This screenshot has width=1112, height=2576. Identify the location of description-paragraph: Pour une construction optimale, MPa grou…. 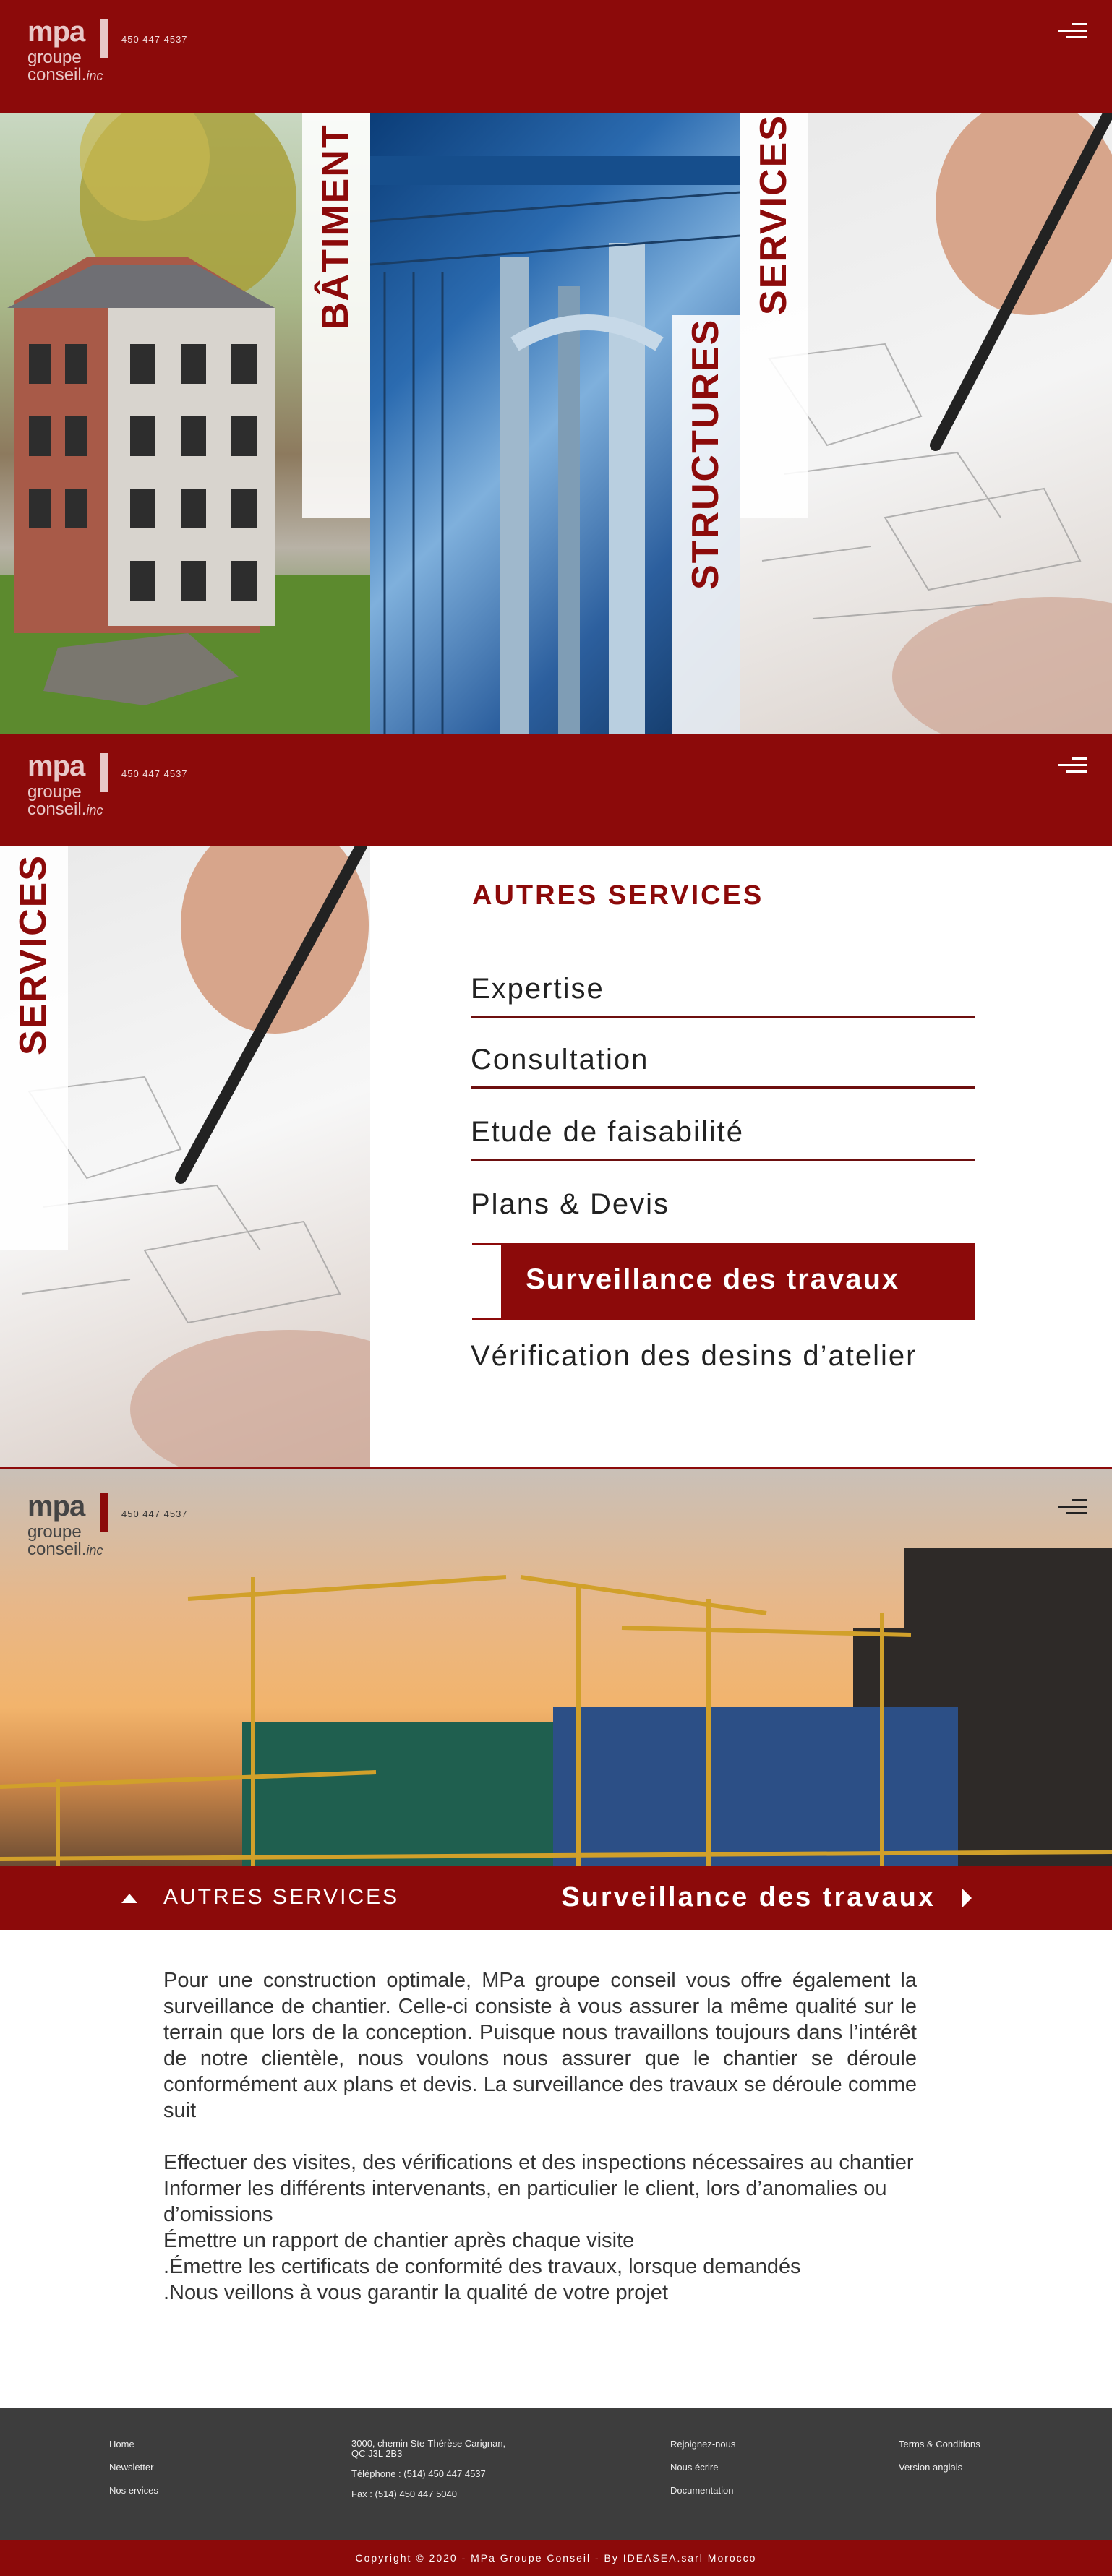
(540, 2046).